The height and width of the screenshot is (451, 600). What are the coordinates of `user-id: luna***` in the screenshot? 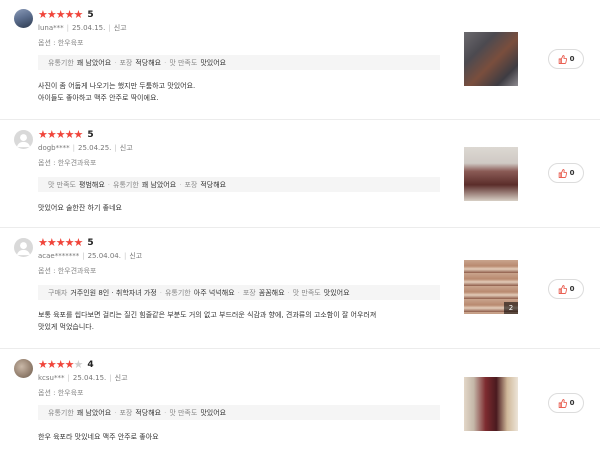 It's located at (51, 28).